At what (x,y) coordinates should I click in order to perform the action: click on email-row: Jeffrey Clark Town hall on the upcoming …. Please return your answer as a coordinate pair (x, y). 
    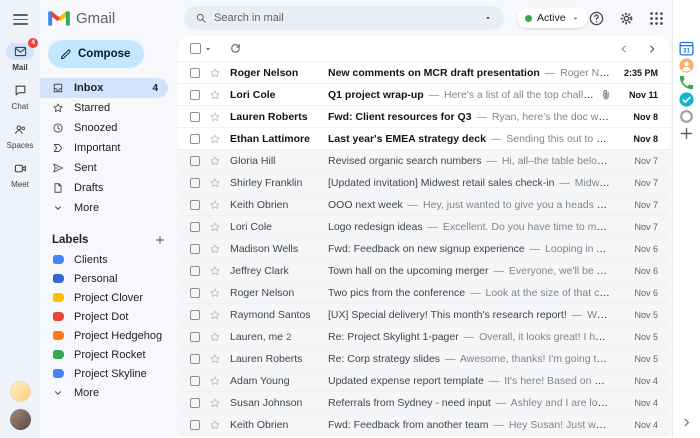
    Looking at the image, I should click on (424, 271).